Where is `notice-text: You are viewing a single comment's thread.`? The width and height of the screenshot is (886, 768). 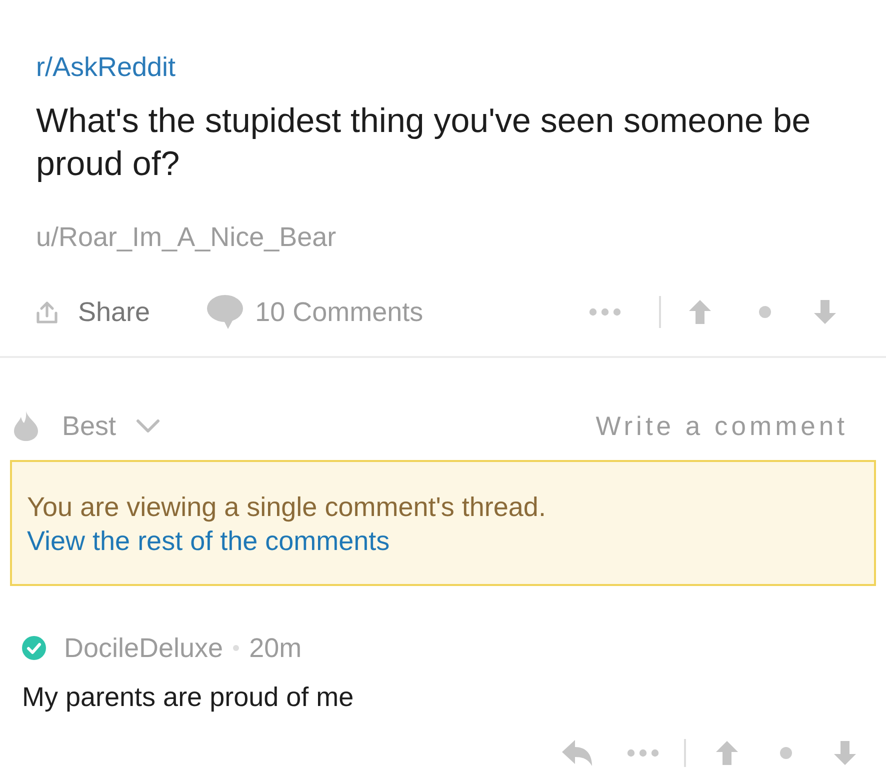 notice-text: You are viewing a single comment's thread. is located at coordinates (286, 507).